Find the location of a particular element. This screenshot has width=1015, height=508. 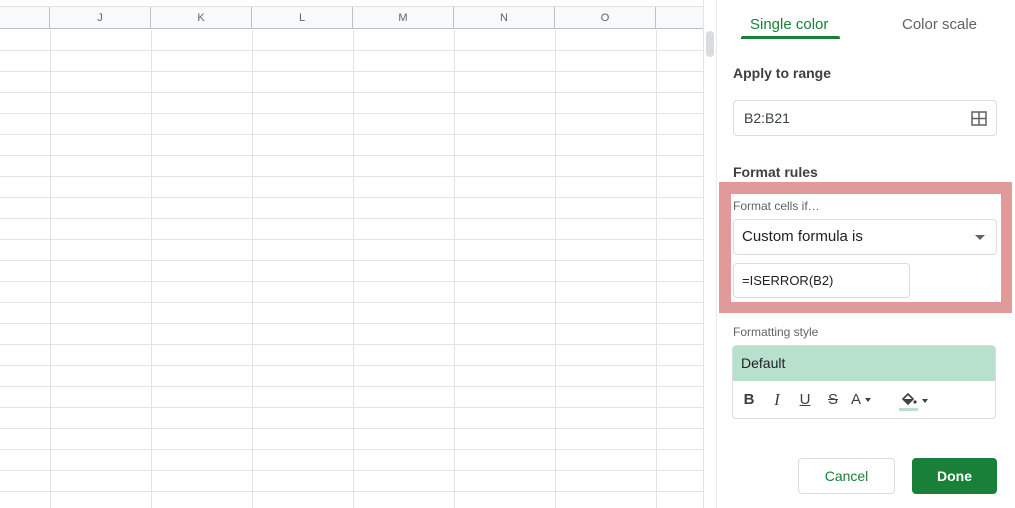

grid-select-icon is located at coordinates (979, 118).